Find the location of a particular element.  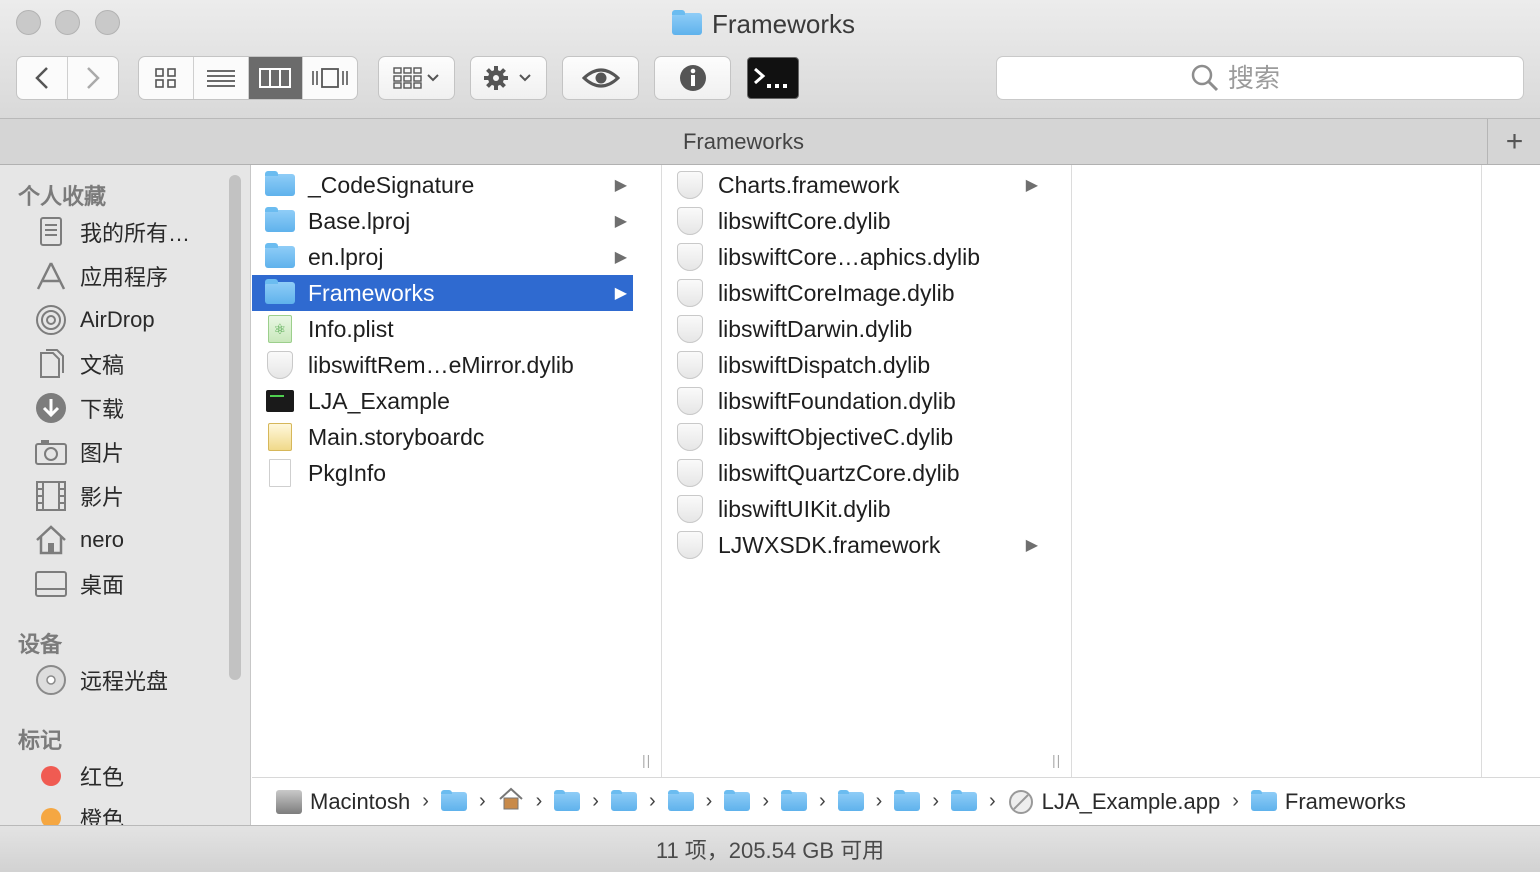

list-view-button is located at coordinates (221, 78).